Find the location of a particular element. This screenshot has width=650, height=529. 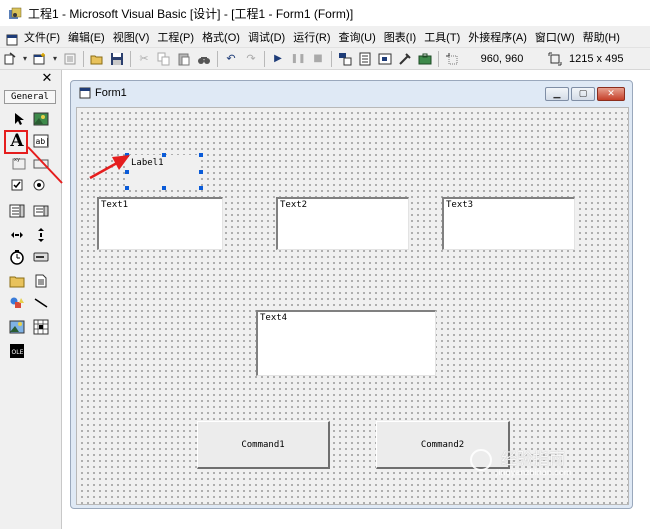

ole-tool-icon: OLE is located at coordinates (17, 351).